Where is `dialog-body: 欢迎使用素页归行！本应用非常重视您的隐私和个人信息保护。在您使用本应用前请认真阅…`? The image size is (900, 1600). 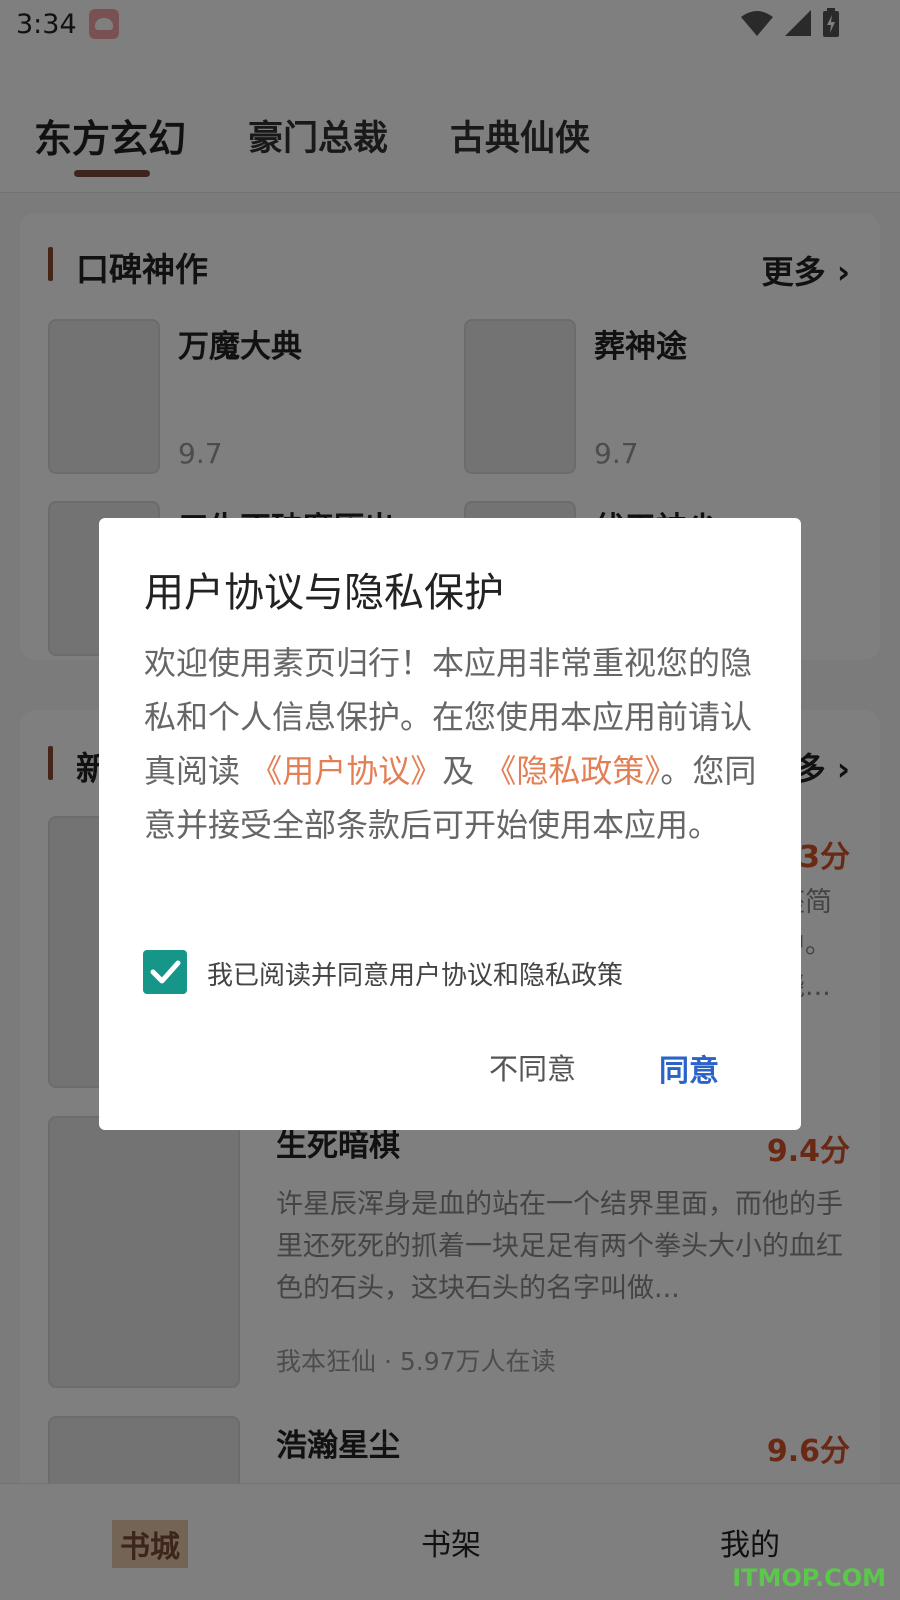
dialog-body: 欢迎使用素页归行！本应用非常重视您的隐私和个人信息保护。在您使用本应用前请认真阅… is located at coordinates (454, 744).